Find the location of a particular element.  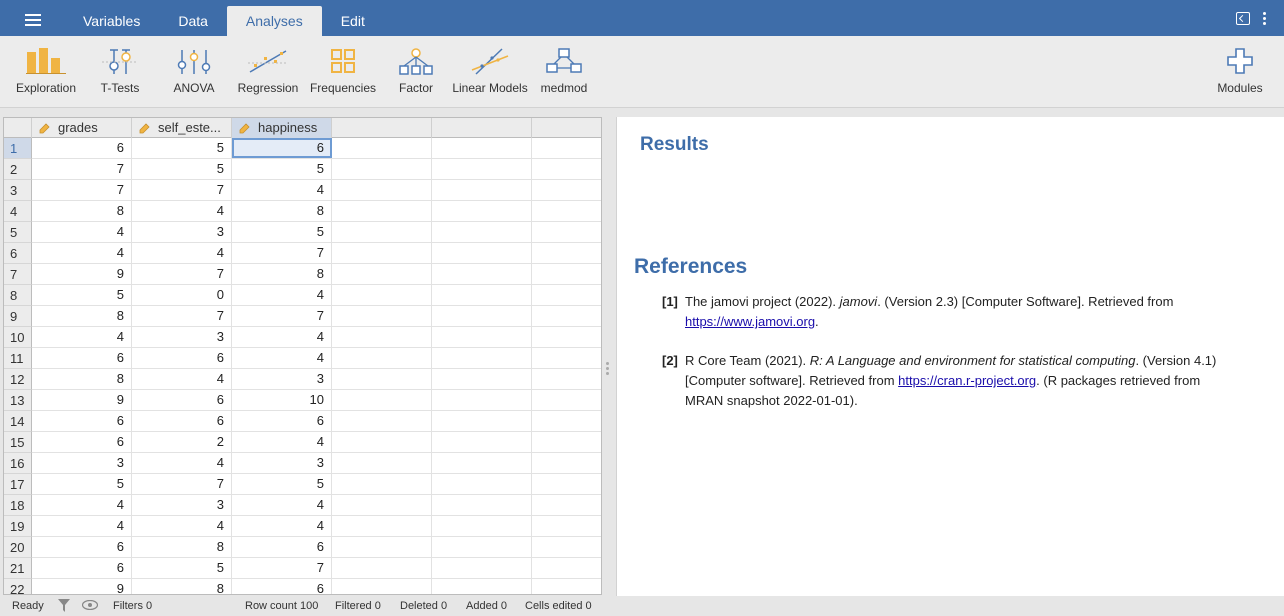

cran-link: https://cran.r-project.org is located at coordinates (967, 380).